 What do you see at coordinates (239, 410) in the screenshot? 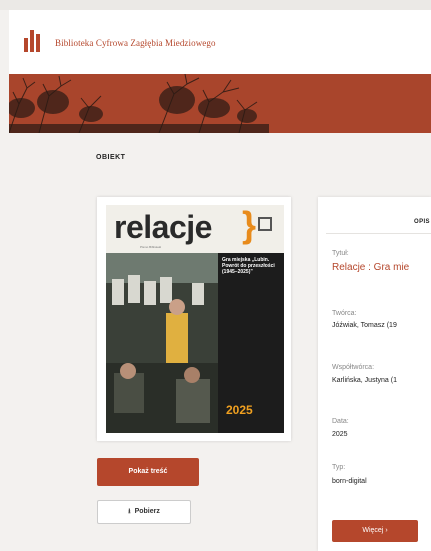
I see `cover-year: 2025` at bounding box center [239, 410].